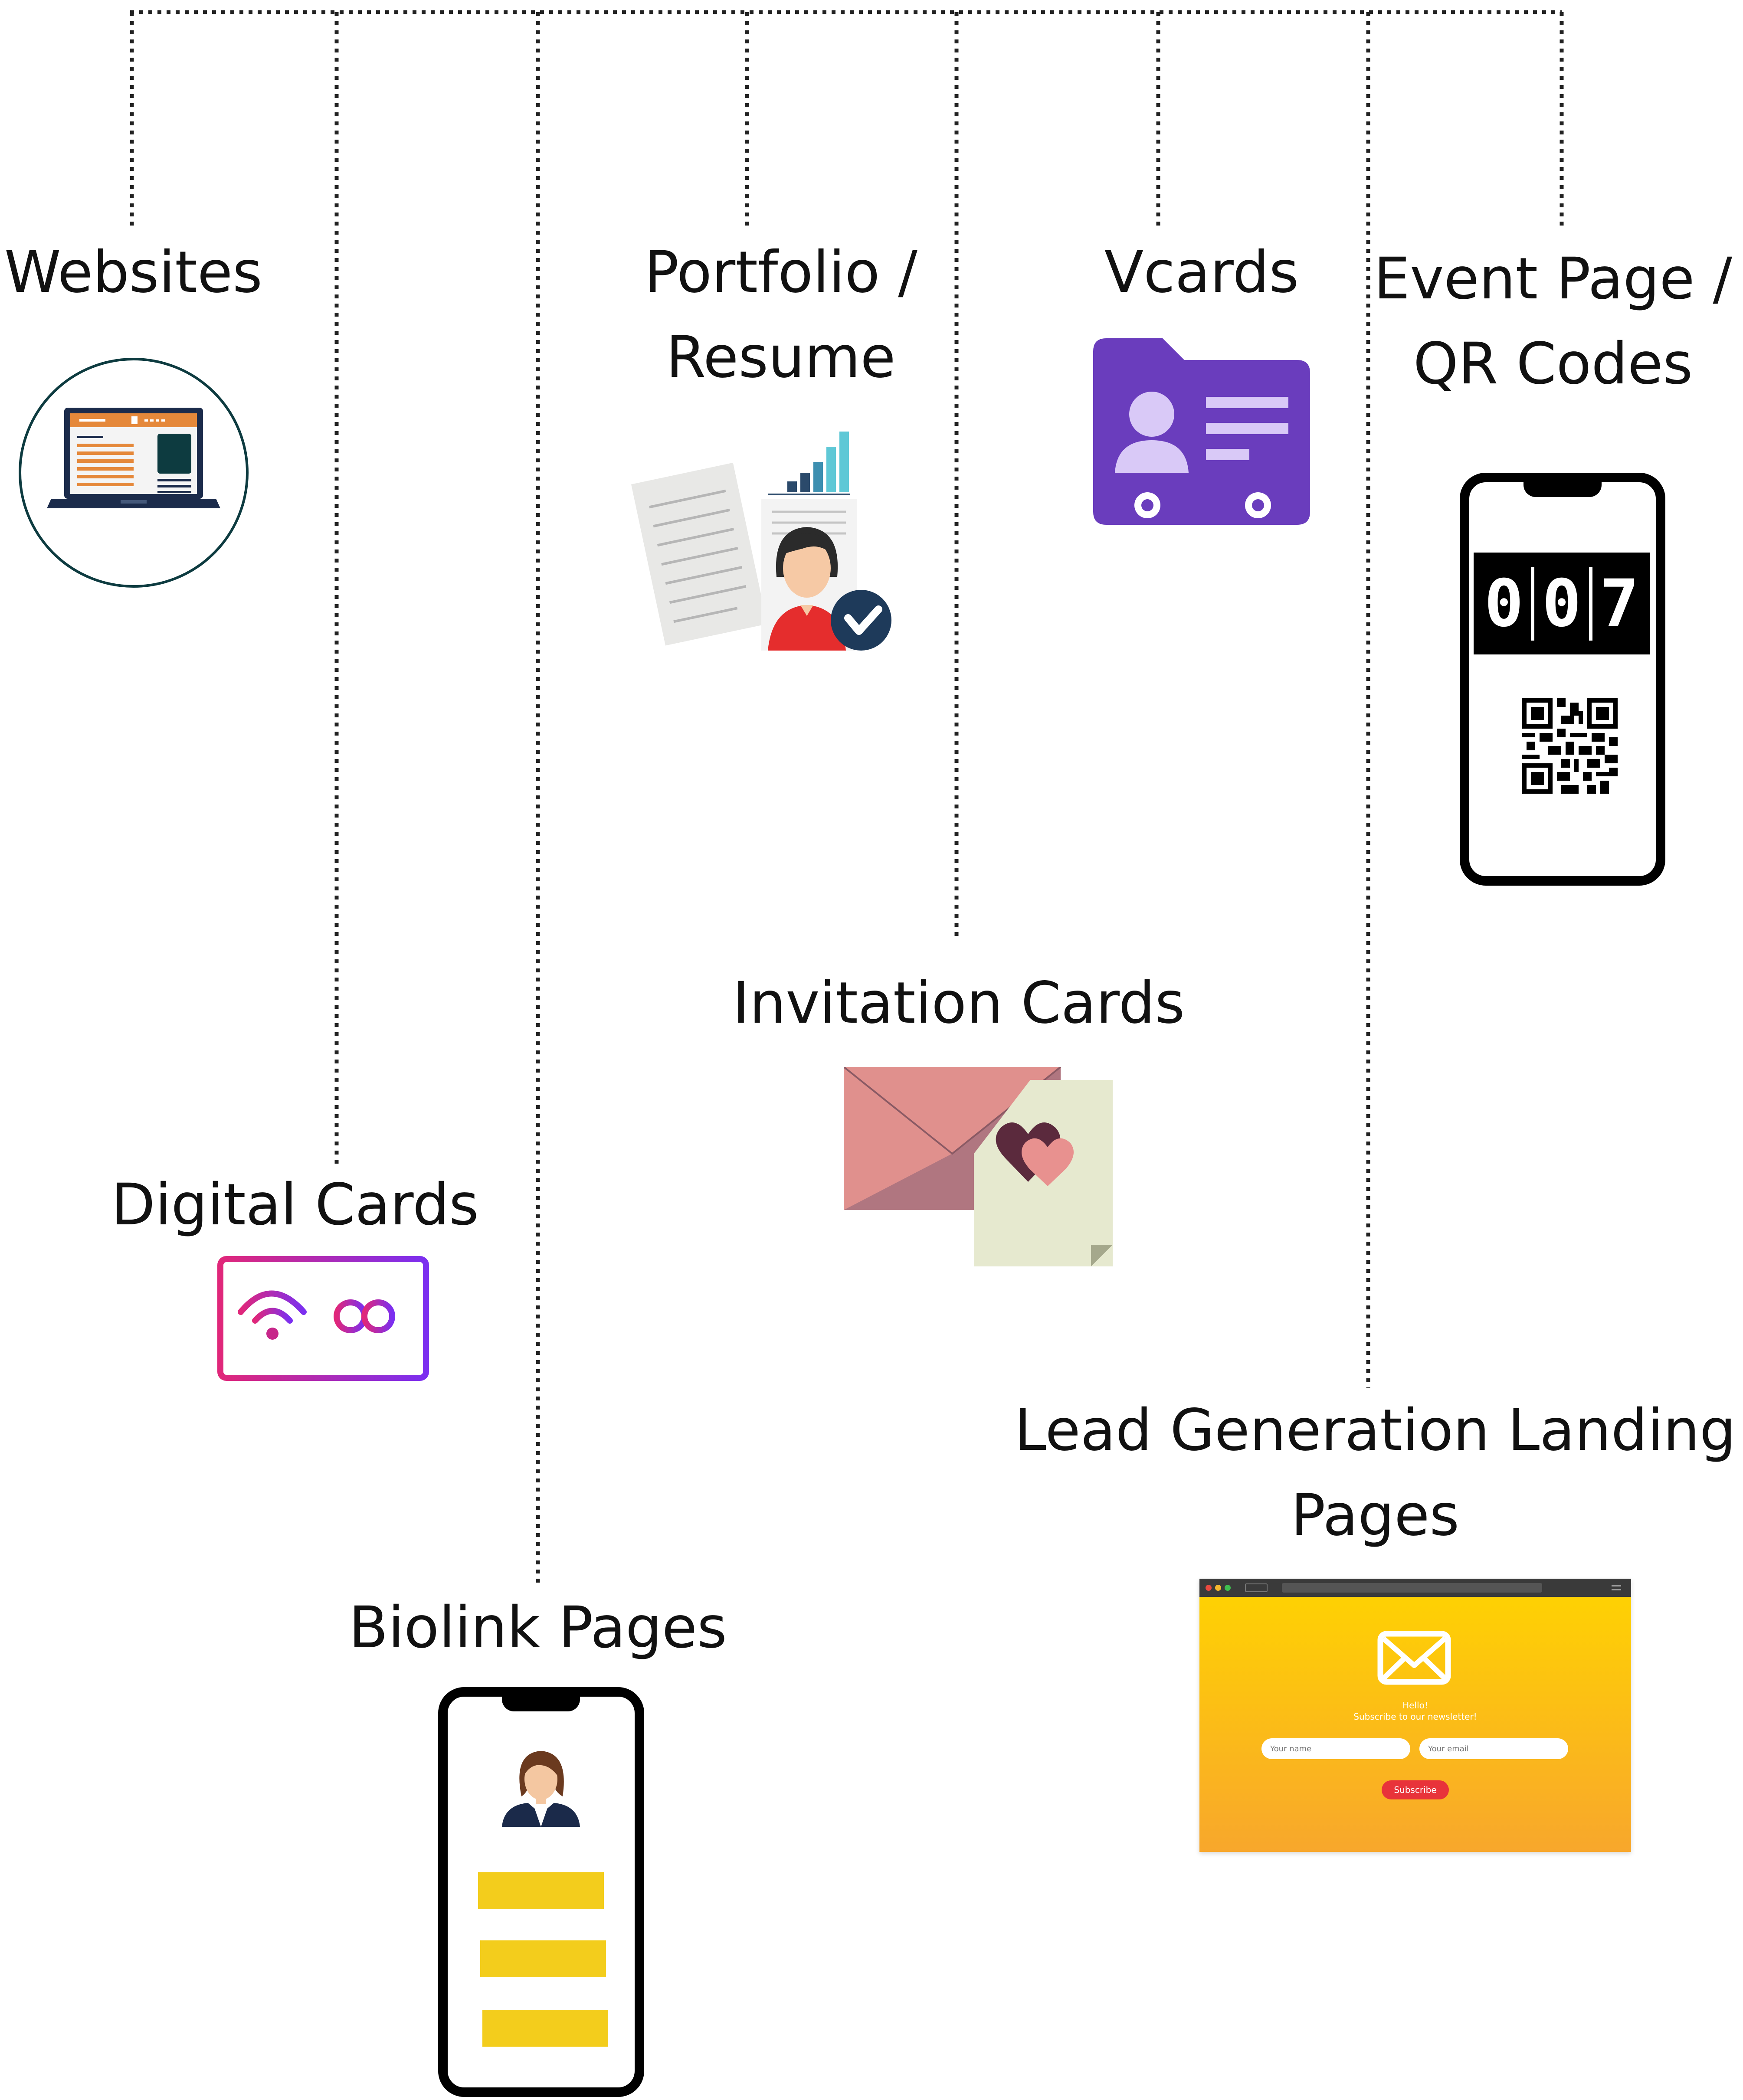  What do you see at coordinates (134, 473) in the screenshot?
I see `laptop-icon` at bounding box center [134, 473].